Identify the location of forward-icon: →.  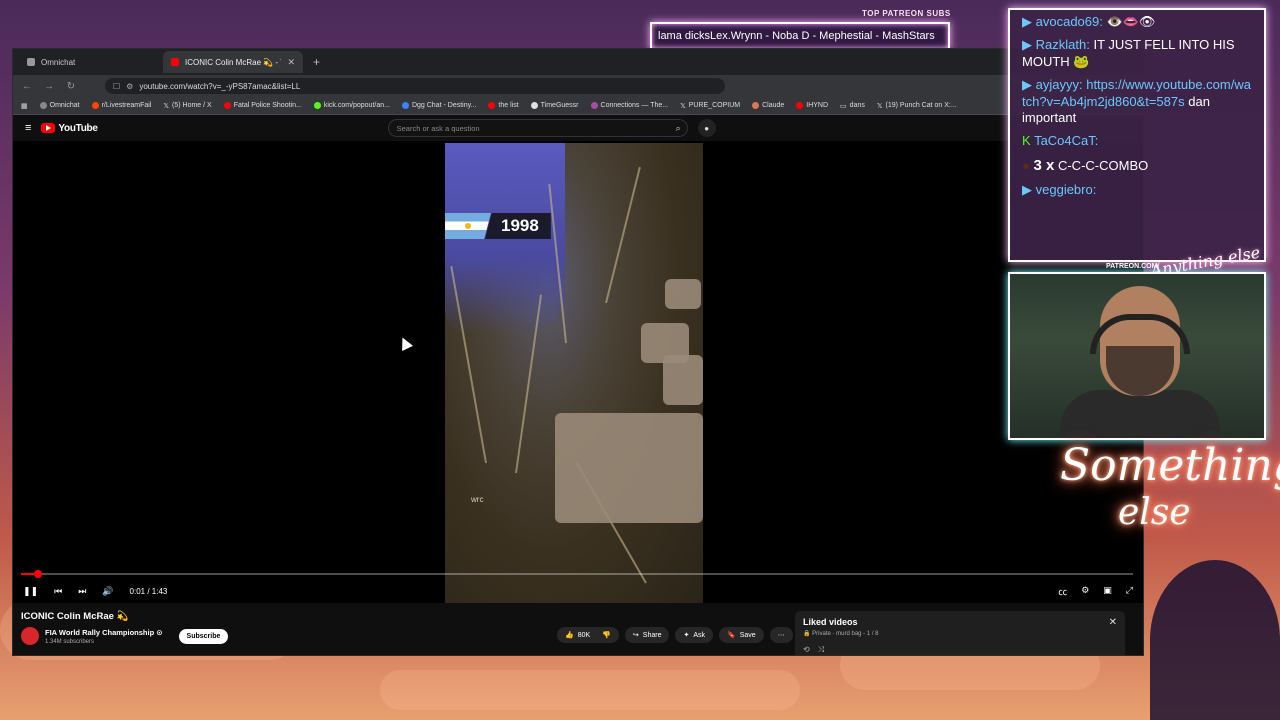
(49, 86).